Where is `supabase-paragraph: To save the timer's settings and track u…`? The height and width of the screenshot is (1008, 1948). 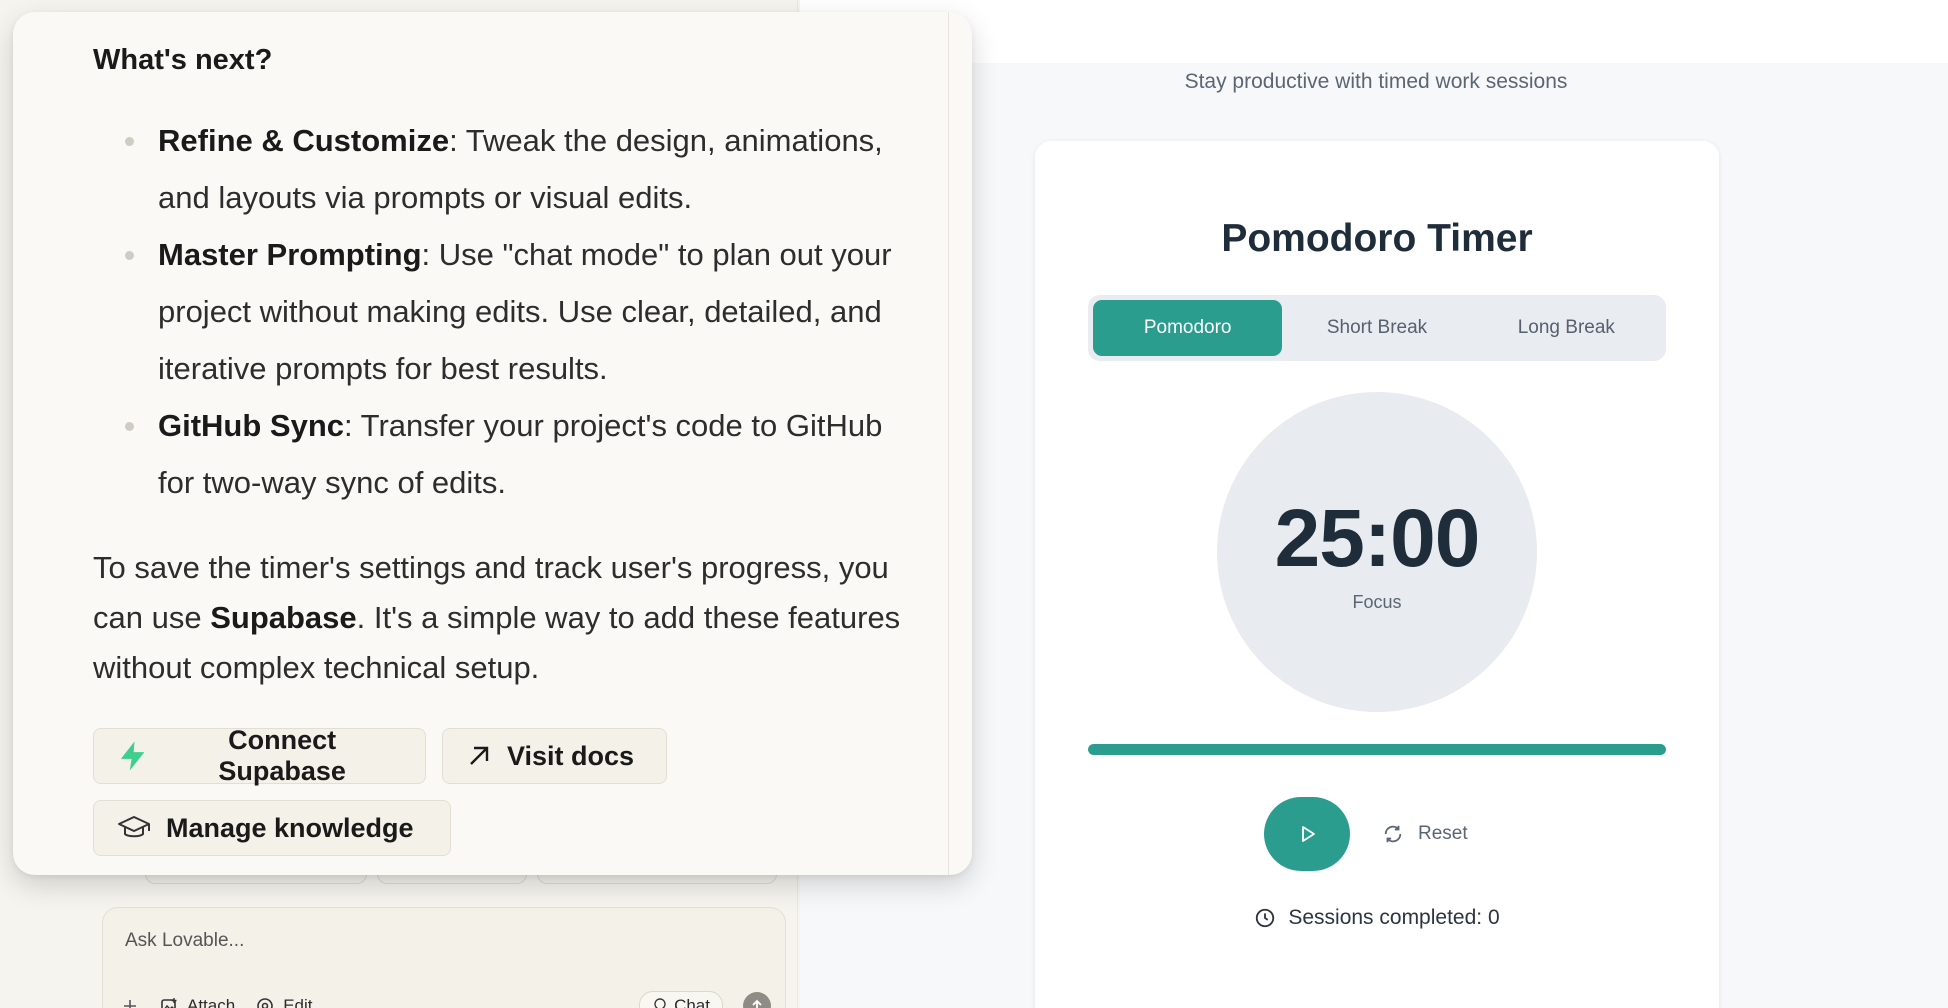 supabase-paragraph: To save the timer's settings and track u… is located at coordinates (513, 618).